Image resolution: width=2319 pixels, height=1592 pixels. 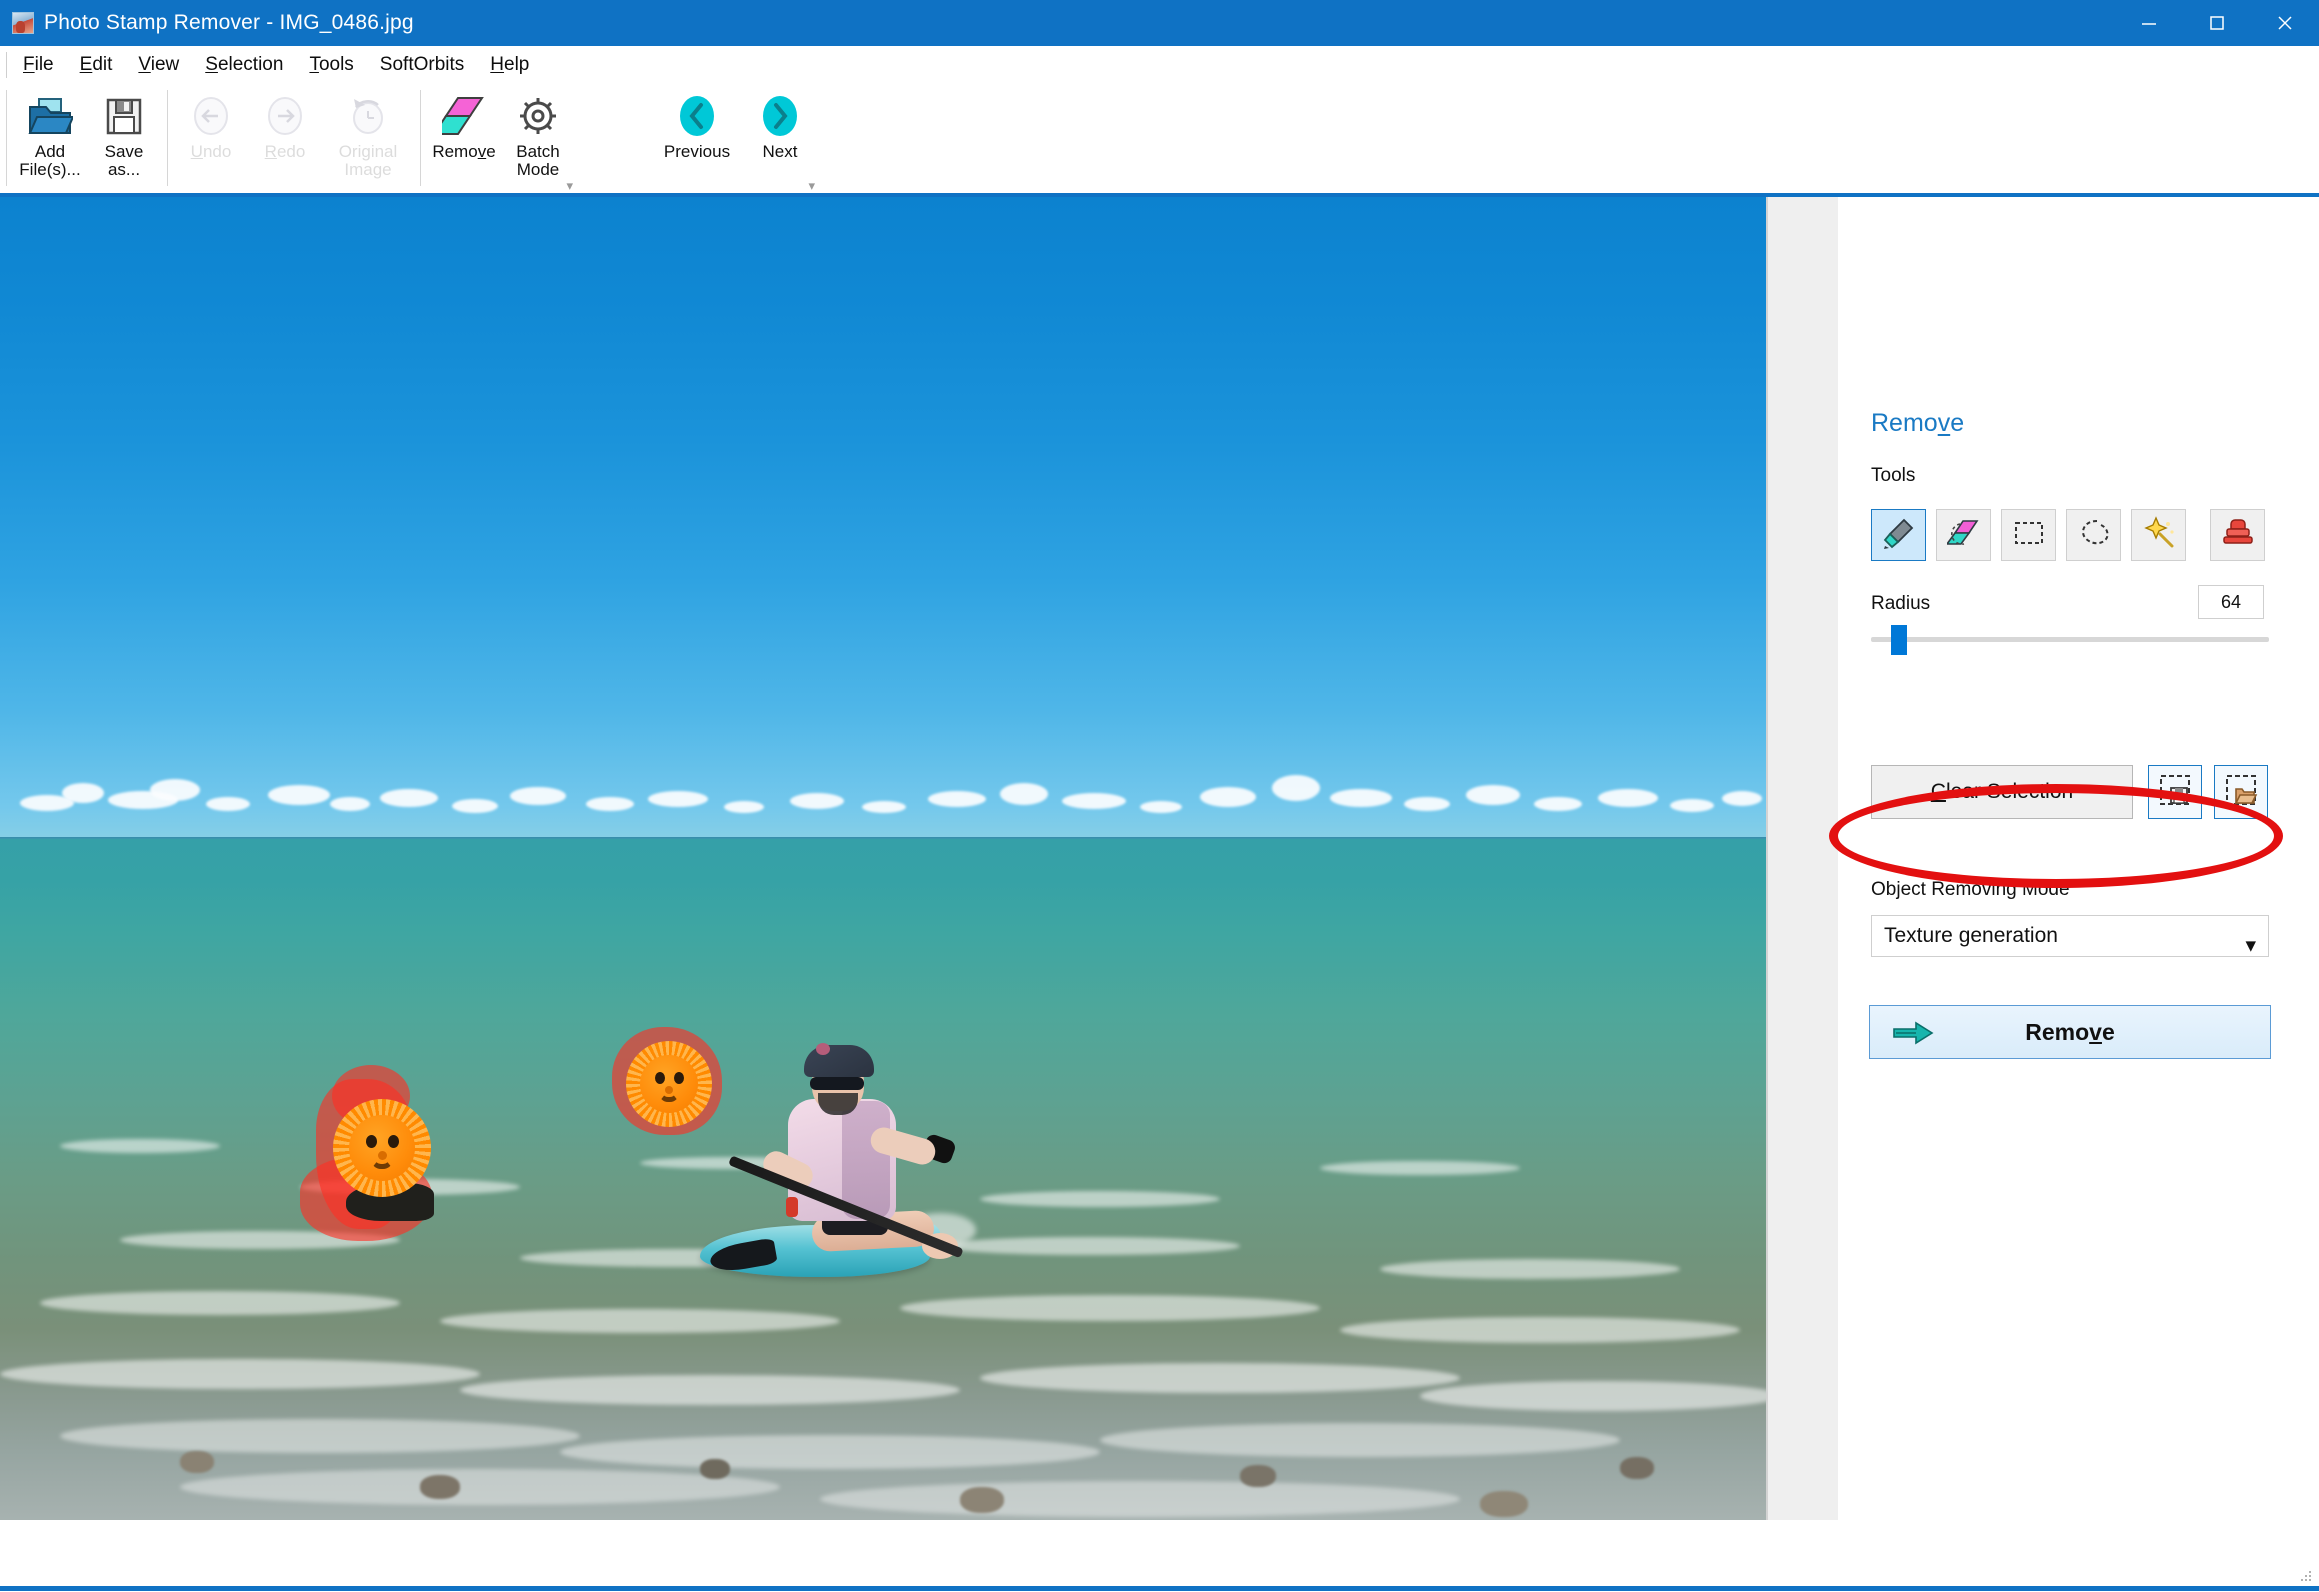 I want to click on lasso-icon, so click(x=2094, y=535).